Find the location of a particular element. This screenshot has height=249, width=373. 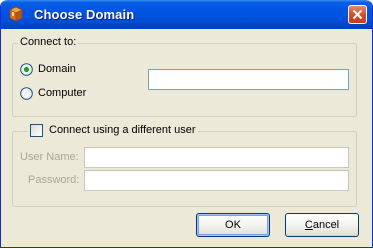

password-input is located at coordinates (216, 180).